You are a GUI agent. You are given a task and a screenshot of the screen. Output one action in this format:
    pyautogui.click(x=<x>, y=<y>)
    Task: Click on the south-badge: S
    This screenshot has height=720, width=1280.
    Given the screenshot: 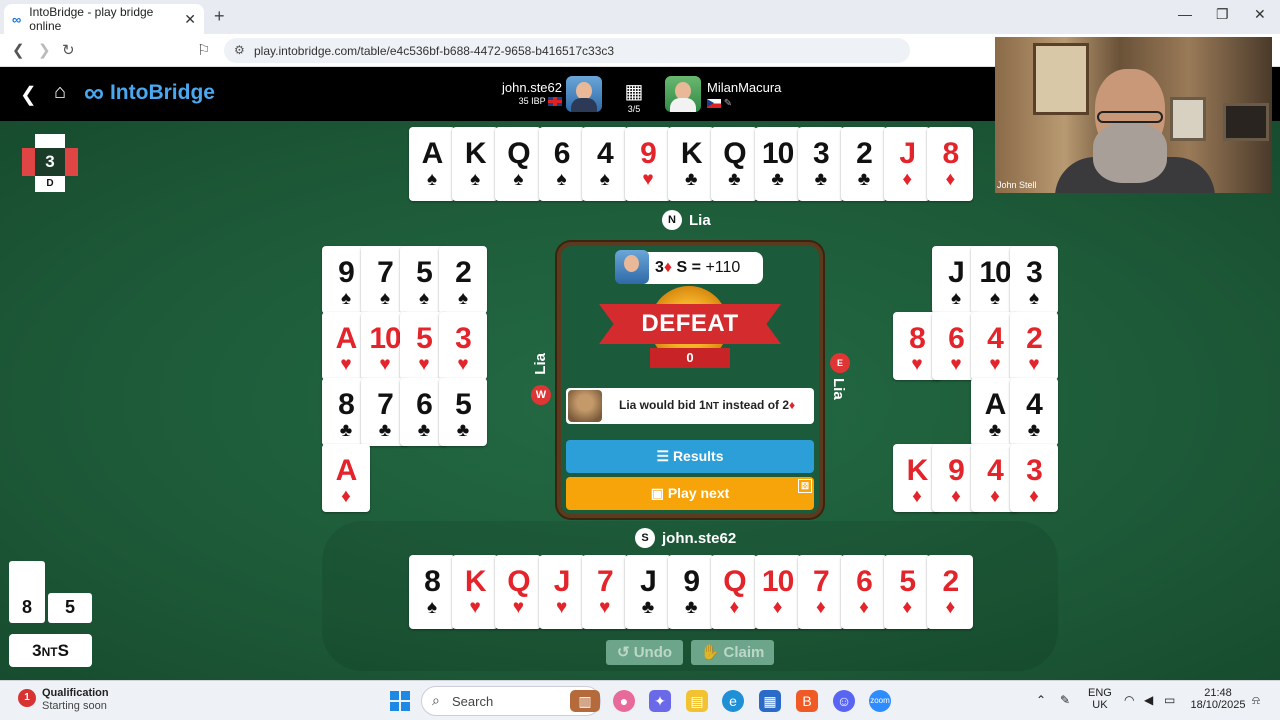 What is the action you would take?
    pyautogui.click(x=645, y=538)
    